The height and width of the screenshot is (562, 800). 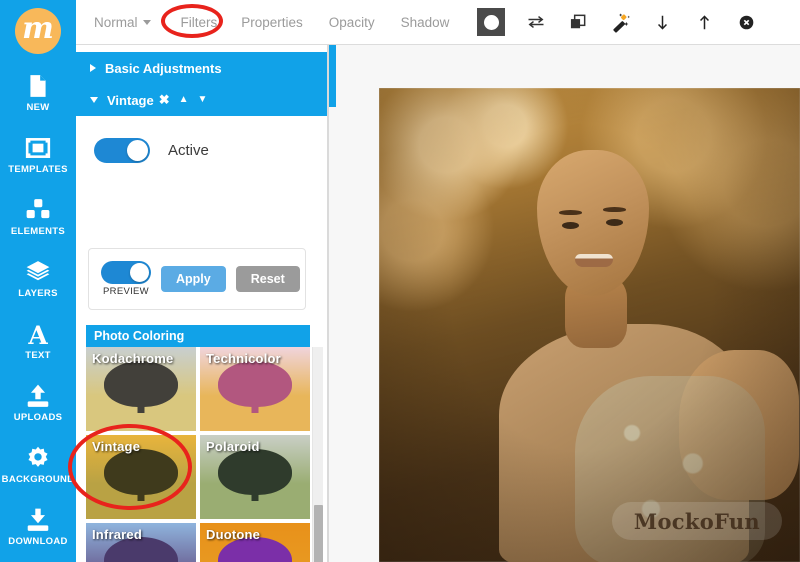 I want to click on blend-mode-dropdown: Normal, so click(x=122, y=22).